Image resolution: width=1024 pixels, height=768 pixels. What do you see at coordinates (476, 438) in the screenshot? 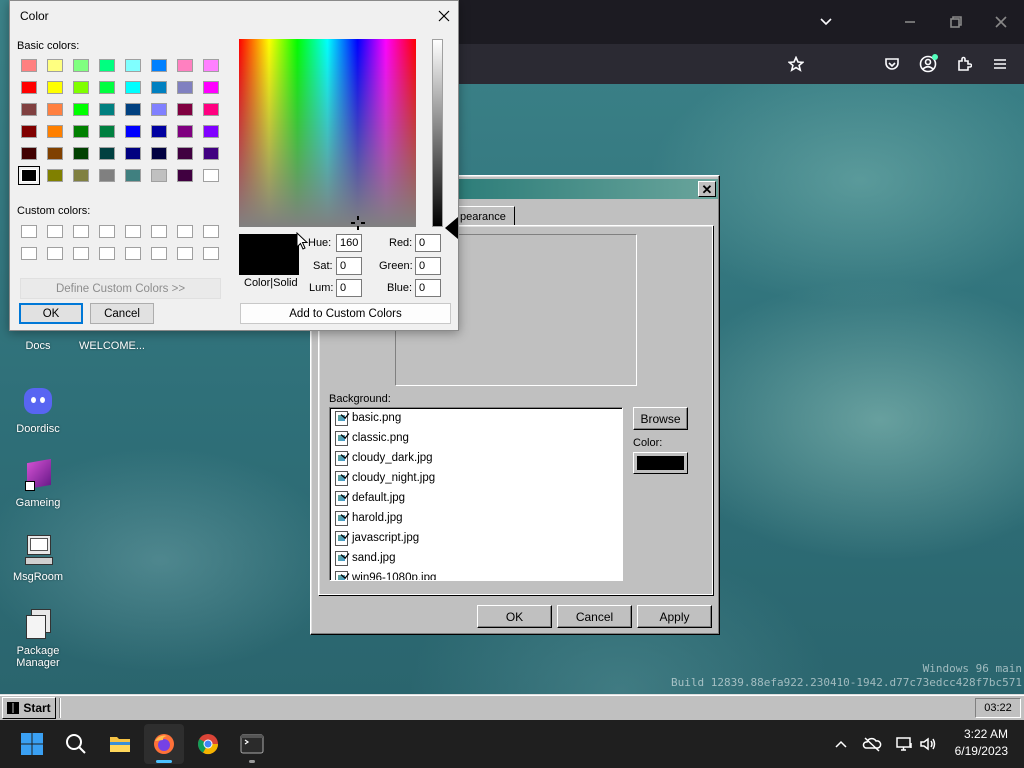
I see `background-list-item: classic.png` at bounding box center [476, 438].